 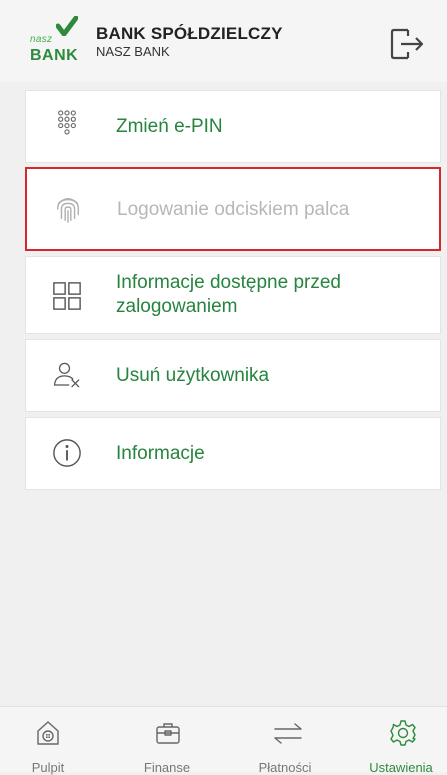 What do you see at coordinates (403, 733) in the screenshot?
I see `gear-icon` at bounding box center [403, 733].